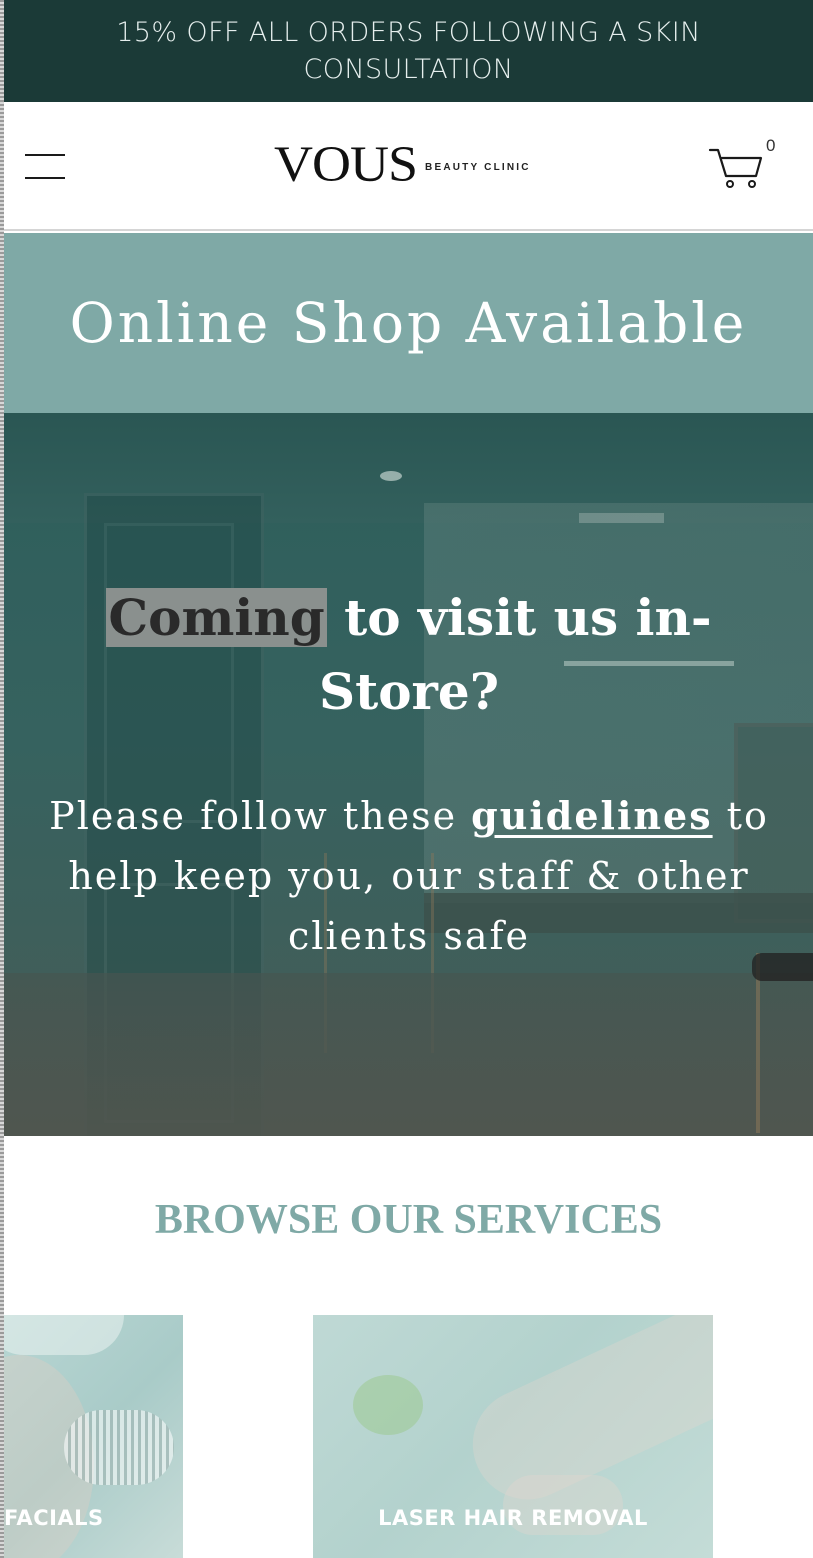 This screenshot has width=813, height=1558. What do you see at coordinates (388, 1405) in the screenshot?
I see `laser-image-plant` at bounding box center [388, 1405].